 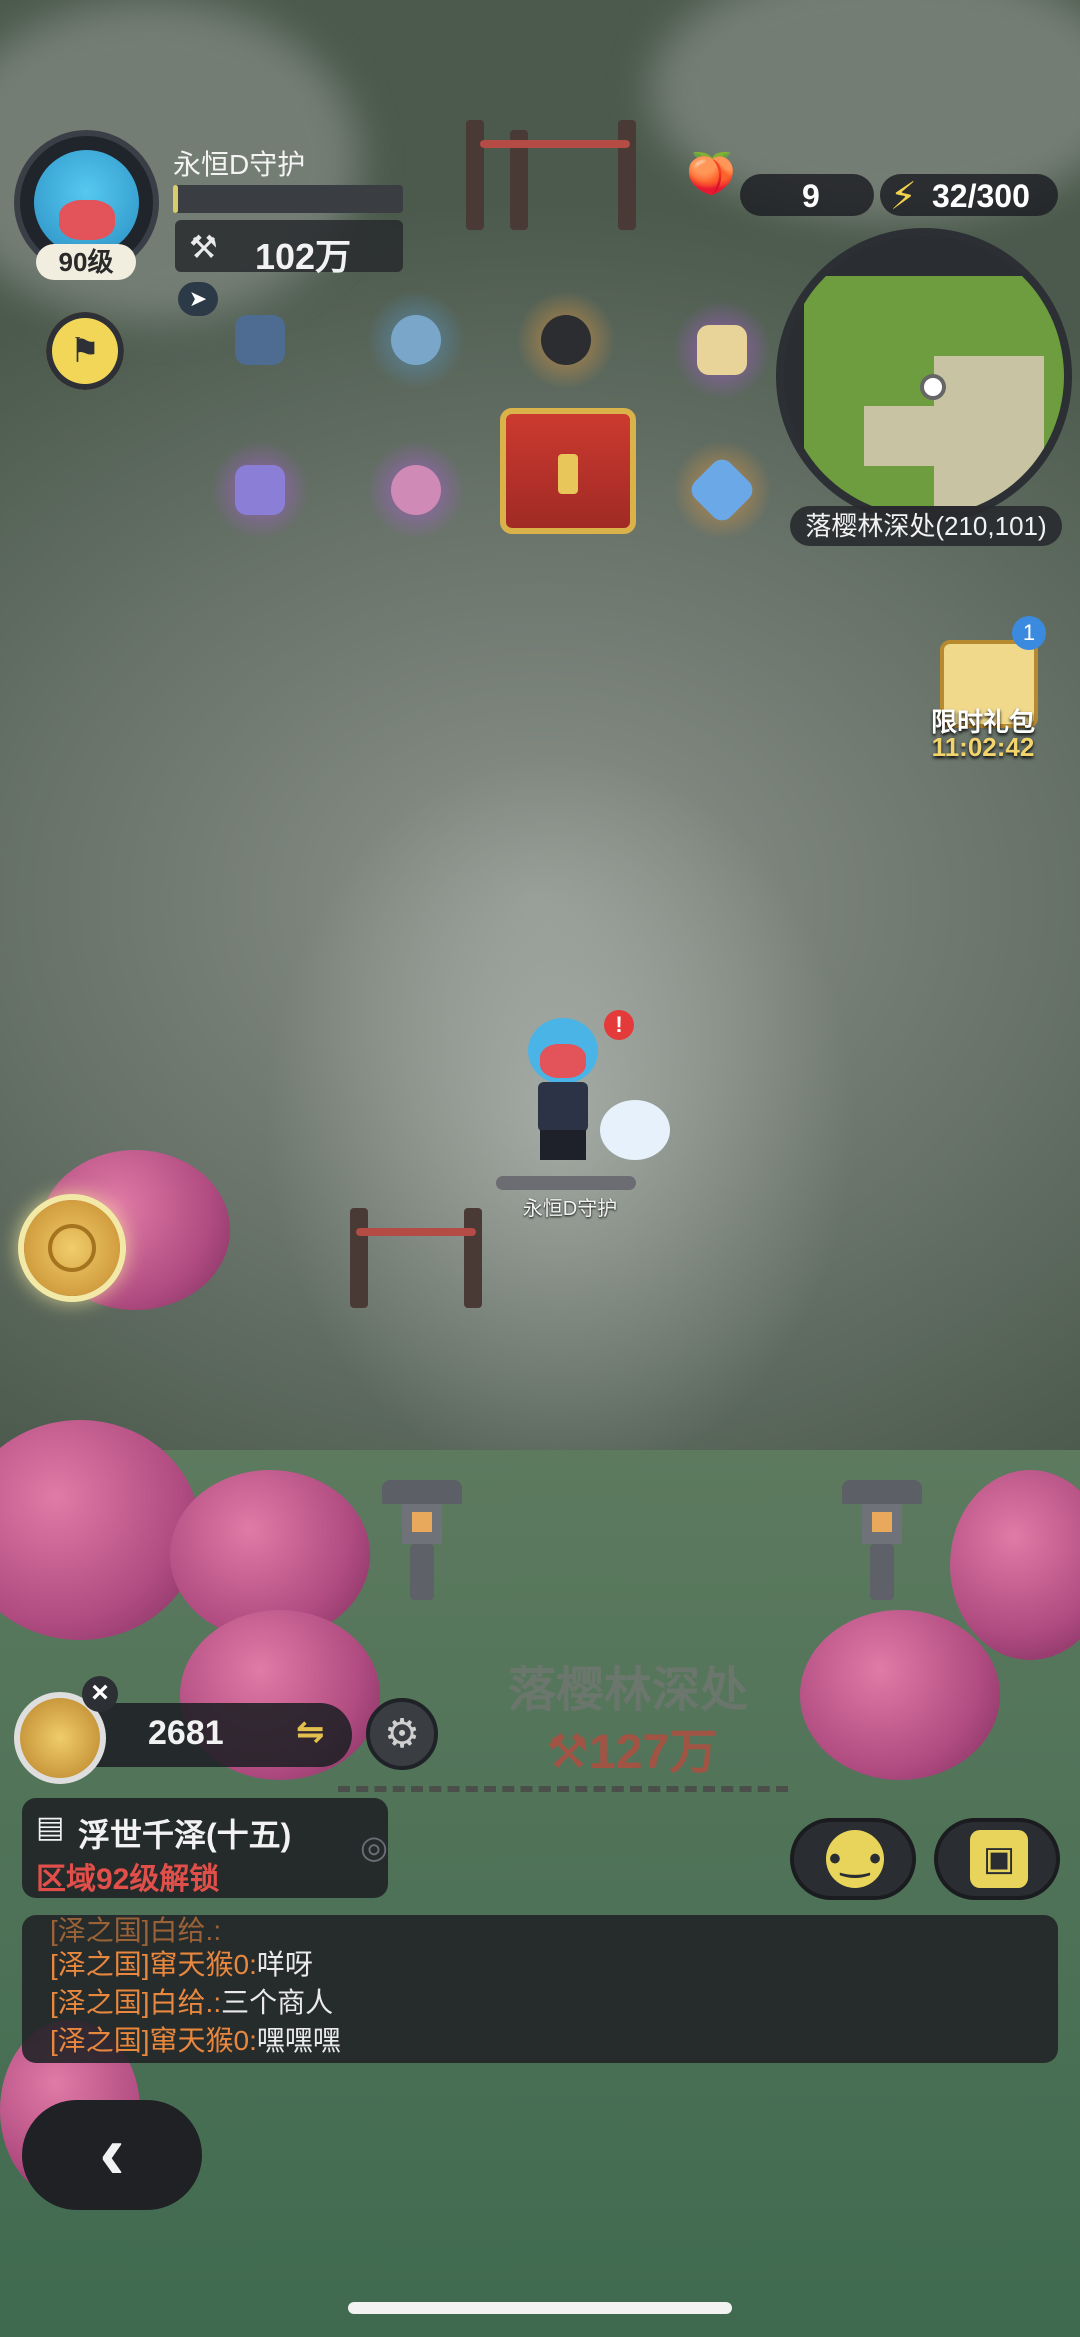 I want to click on chat-line: [泽之国]窜天猴0:咩呀, so click(x=181, y=1964).